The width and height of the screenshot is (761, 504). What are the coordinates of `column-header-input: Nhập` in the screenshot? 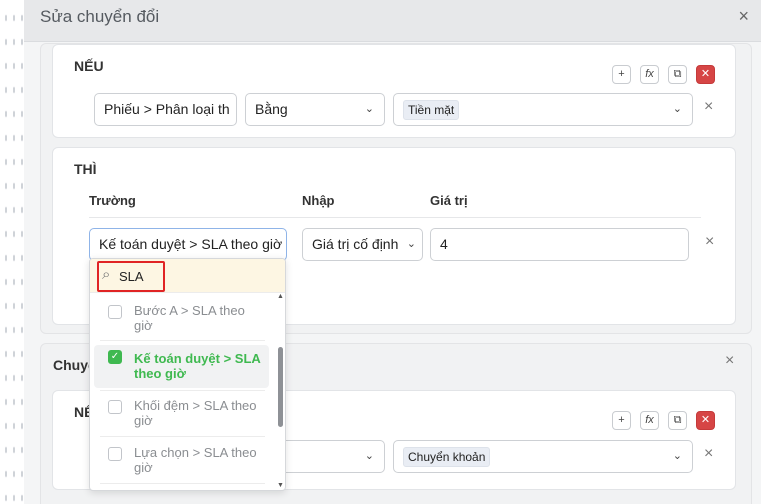 It's located at (318, 200).